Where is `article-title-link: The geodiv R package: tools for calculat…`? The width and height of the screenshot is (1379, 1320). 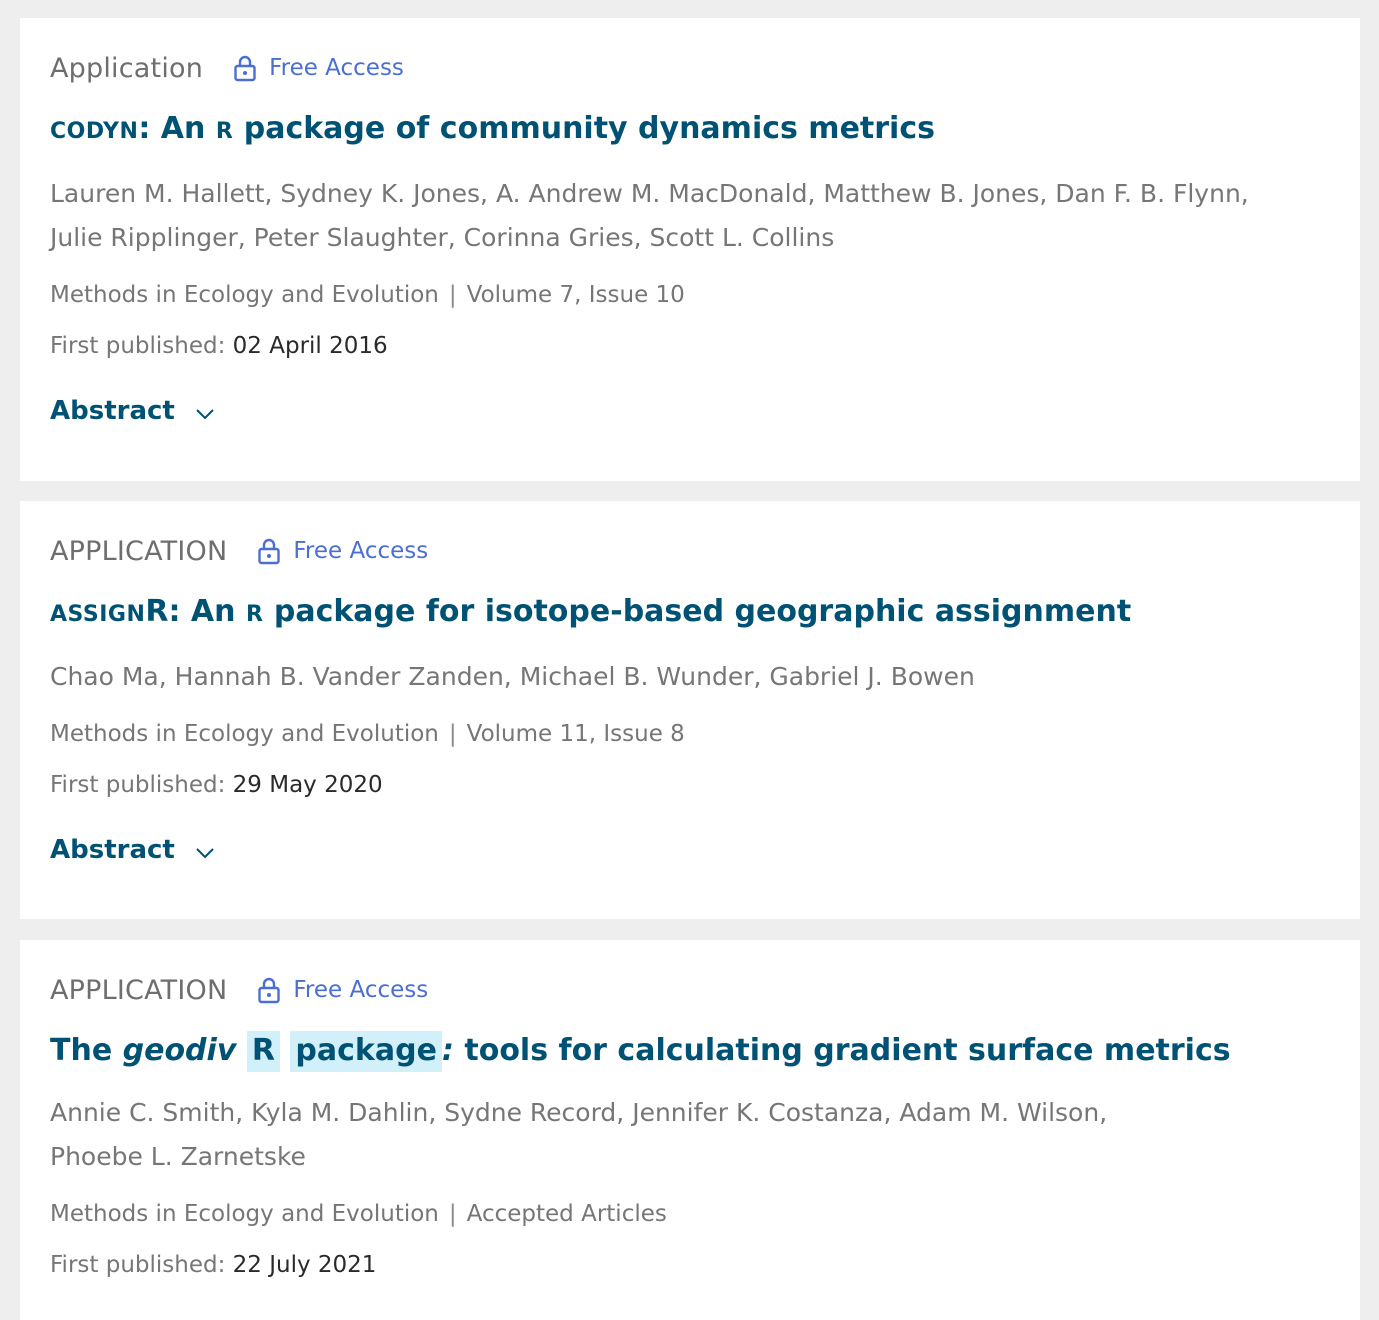 article-title-link: The geodiv R package: tools for calculat… is located at coordinates (690, 1051).